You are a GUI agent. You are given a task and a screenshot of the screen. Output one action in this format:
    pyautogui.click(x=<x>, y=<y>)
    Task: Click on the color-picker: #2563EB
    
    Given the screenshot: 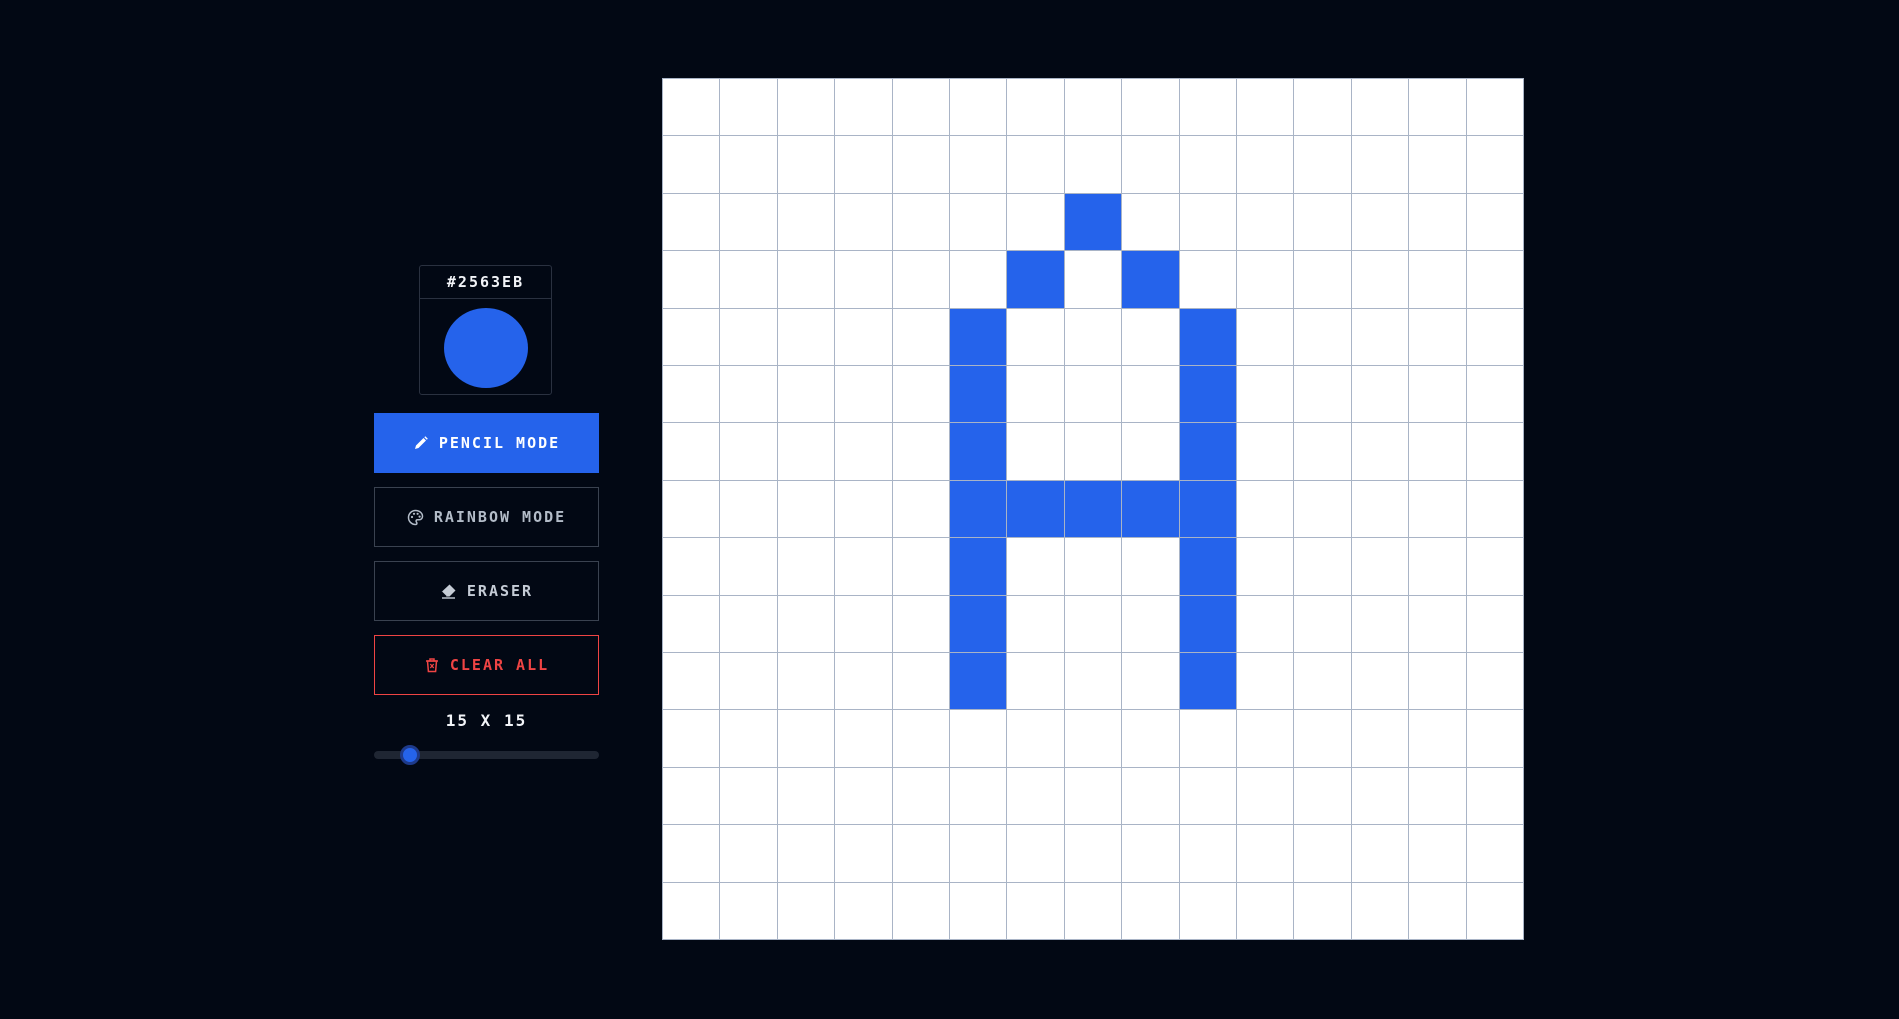 What is the action you would take?
    pyautogui.click(x=485, y=330)
    